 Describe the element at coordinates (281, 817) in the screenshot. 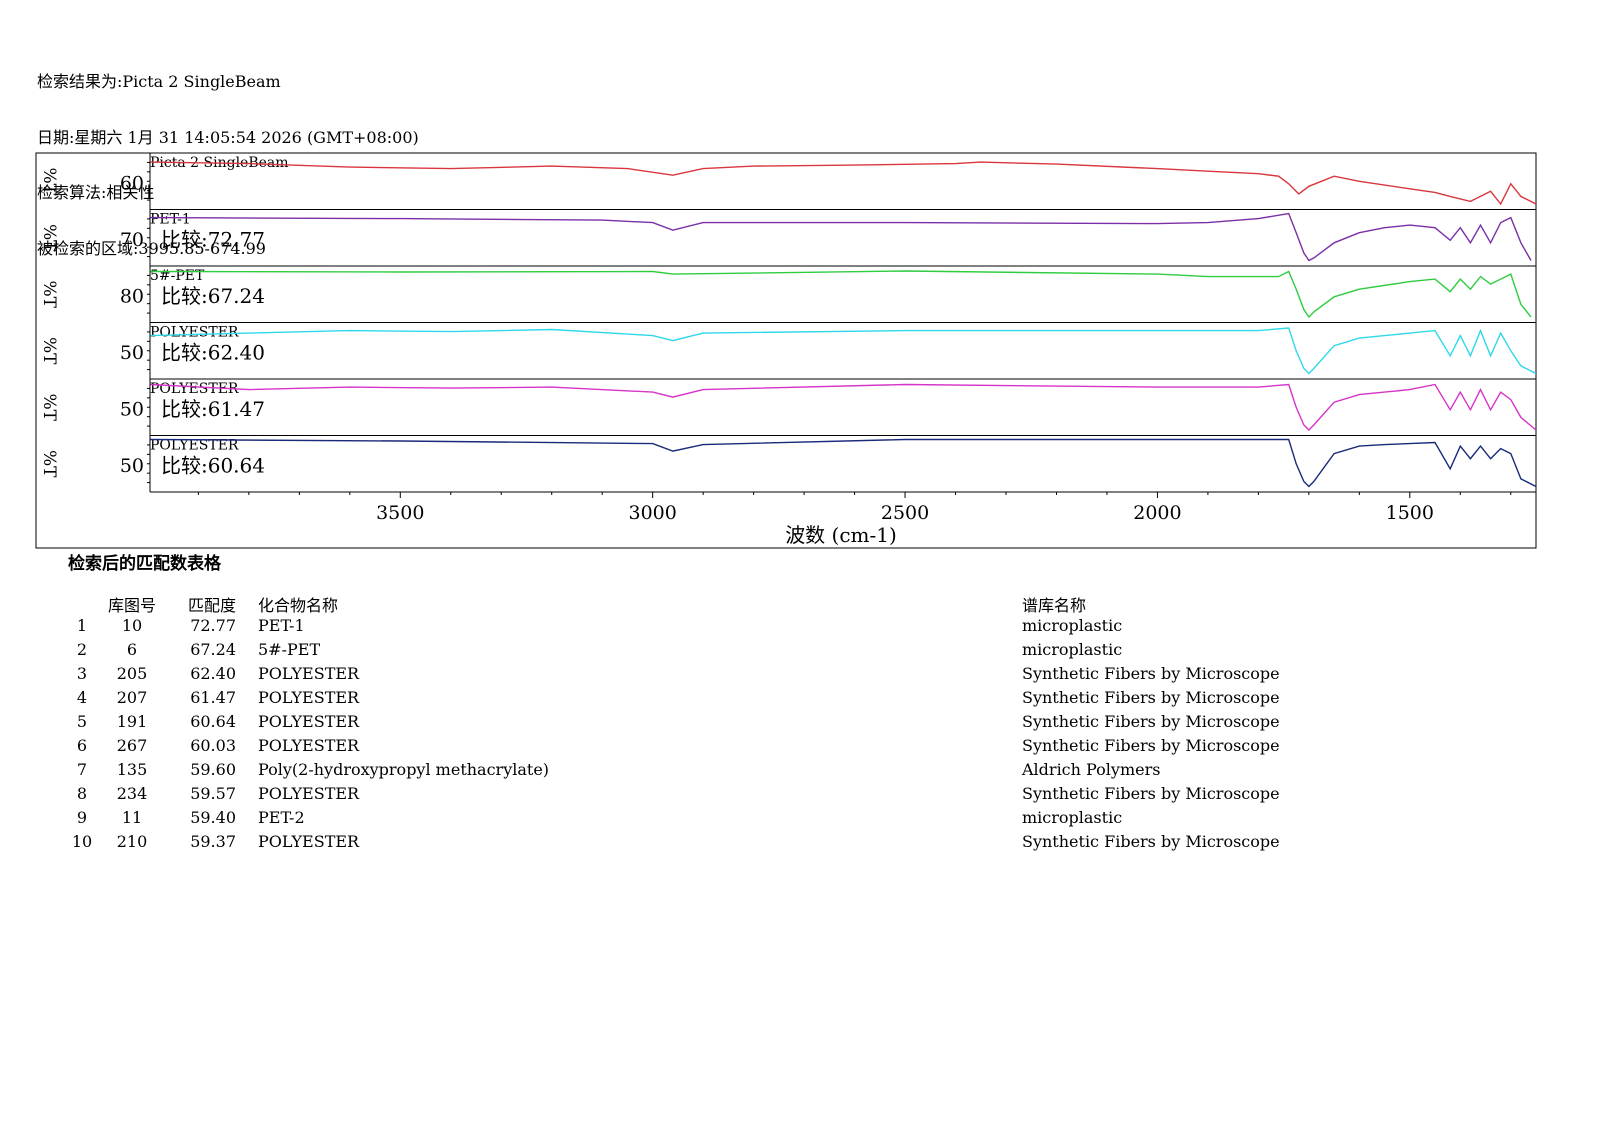

I see `row-compound-name: PET-2` at that location.